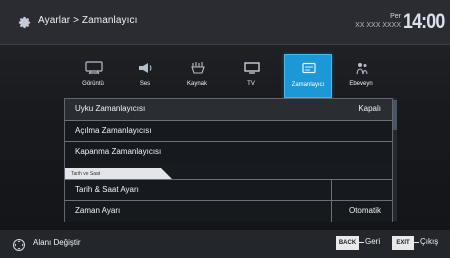  What do you see at coordinates (225, 244) in the screenshot?
I see `footer-bar: Alanı Değiştir BACK Geri EXIT Çıkış` at bounding box center [225, 244].